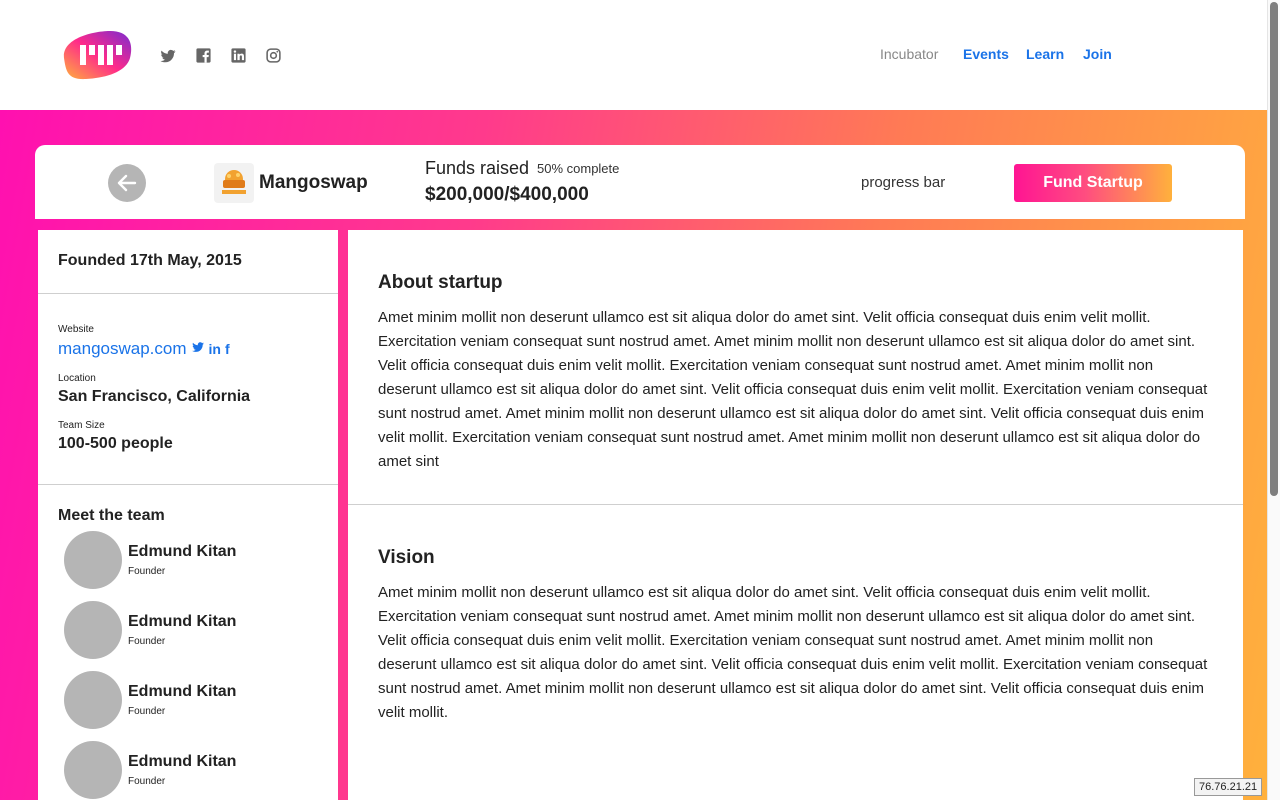 The height and width of the screenshot is (811, 1280). What do you see at coordinates (274, 56) in the screenshot?
I see `instagram-icon` at bounding box center [274, 56].